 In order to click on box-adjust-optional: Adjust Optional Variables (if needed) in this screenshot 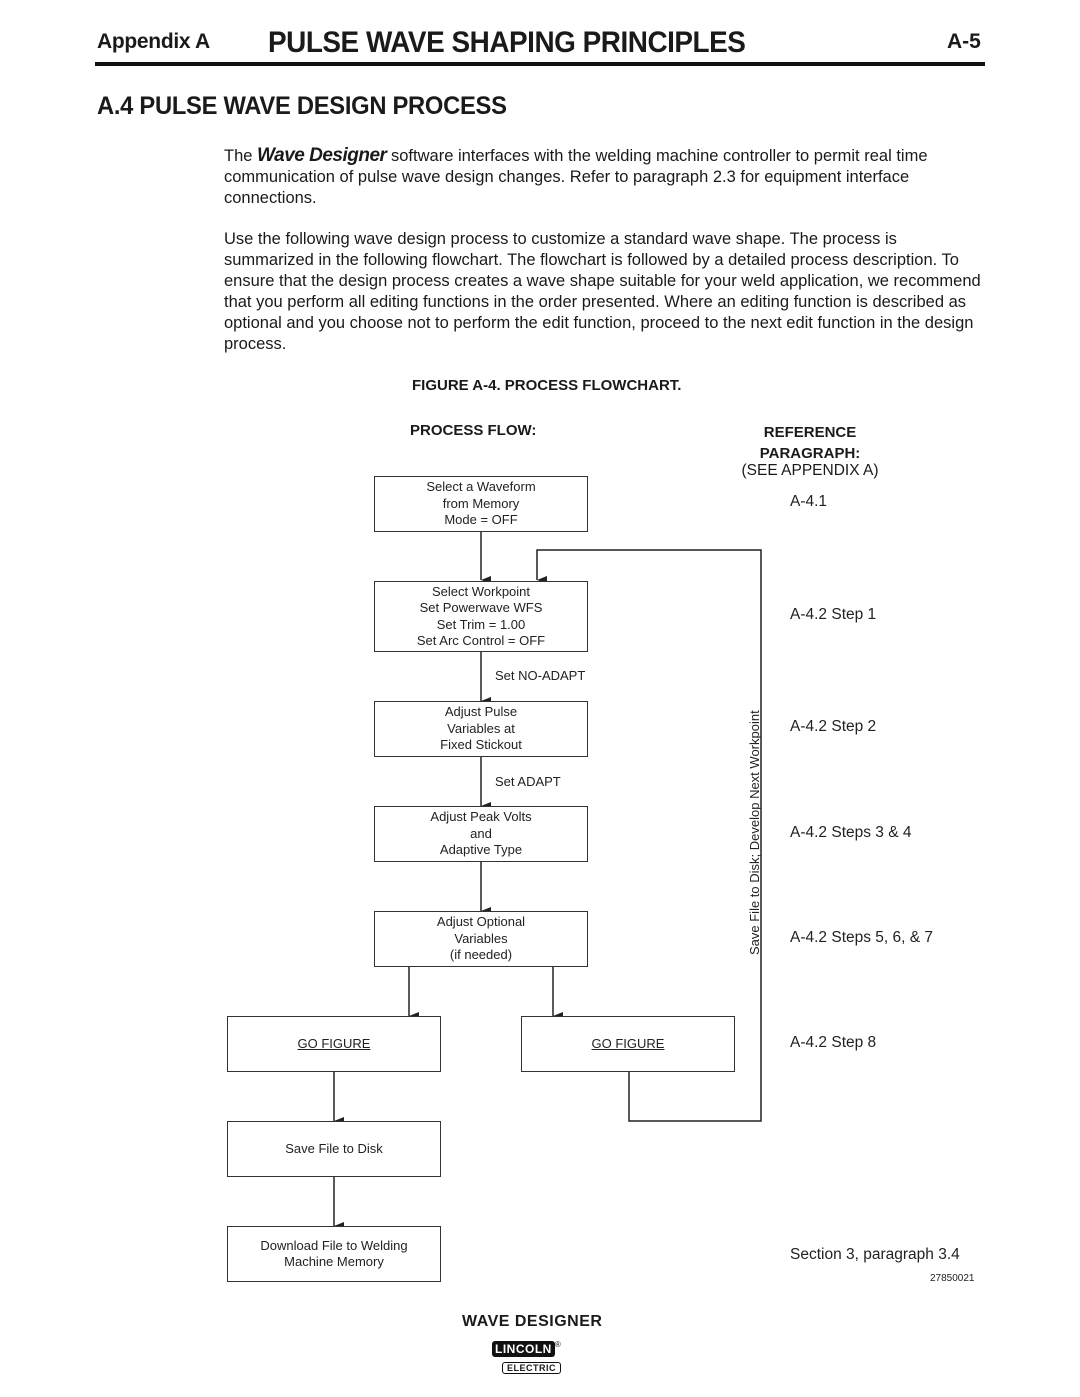, I will do `click(481, 939)`.